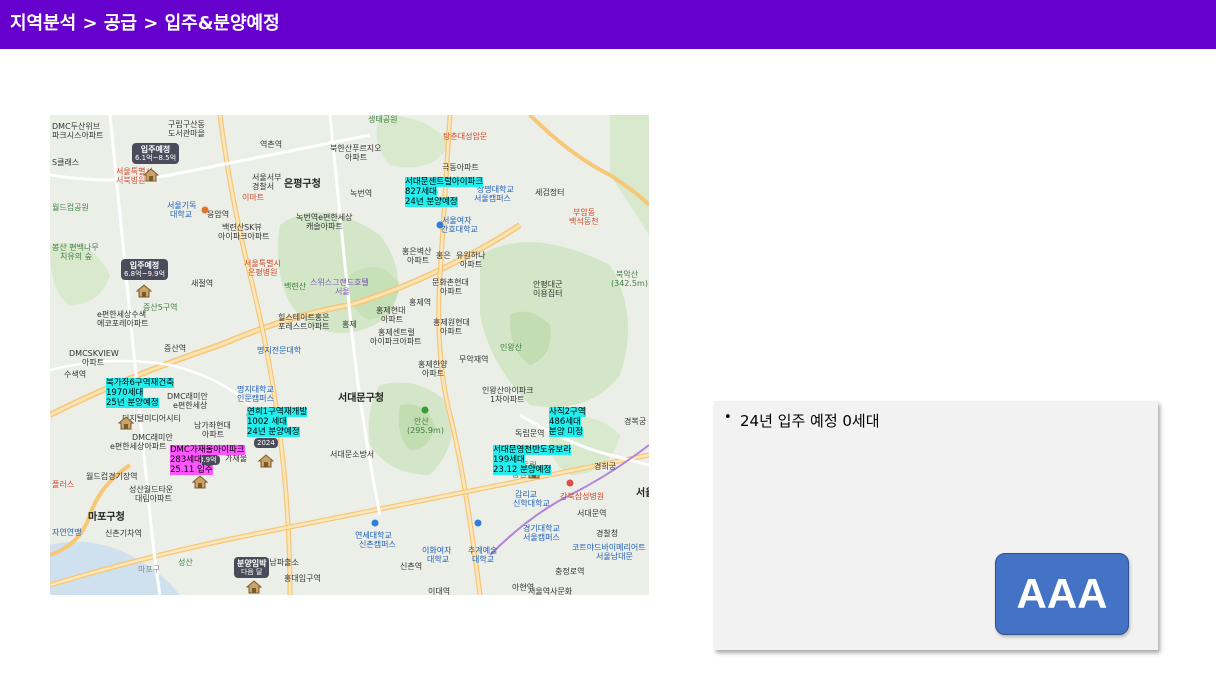 Image resolution: width=1216 pixels, height=684 pixels. What do you see at coordinates (175, 348) in the screenshot?
I see `map-label: 증산역` at bounding box center [175, 348].